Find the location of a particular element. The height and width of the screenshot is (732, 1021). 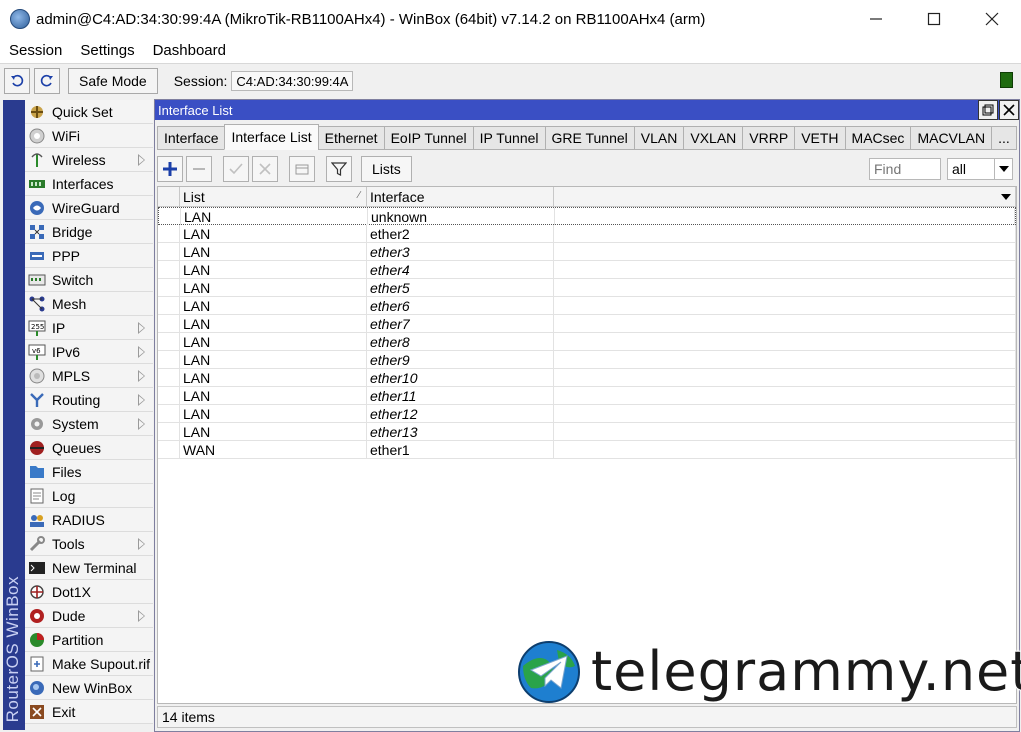

column-header-interface: Interface is located at coordinates (460, 197).